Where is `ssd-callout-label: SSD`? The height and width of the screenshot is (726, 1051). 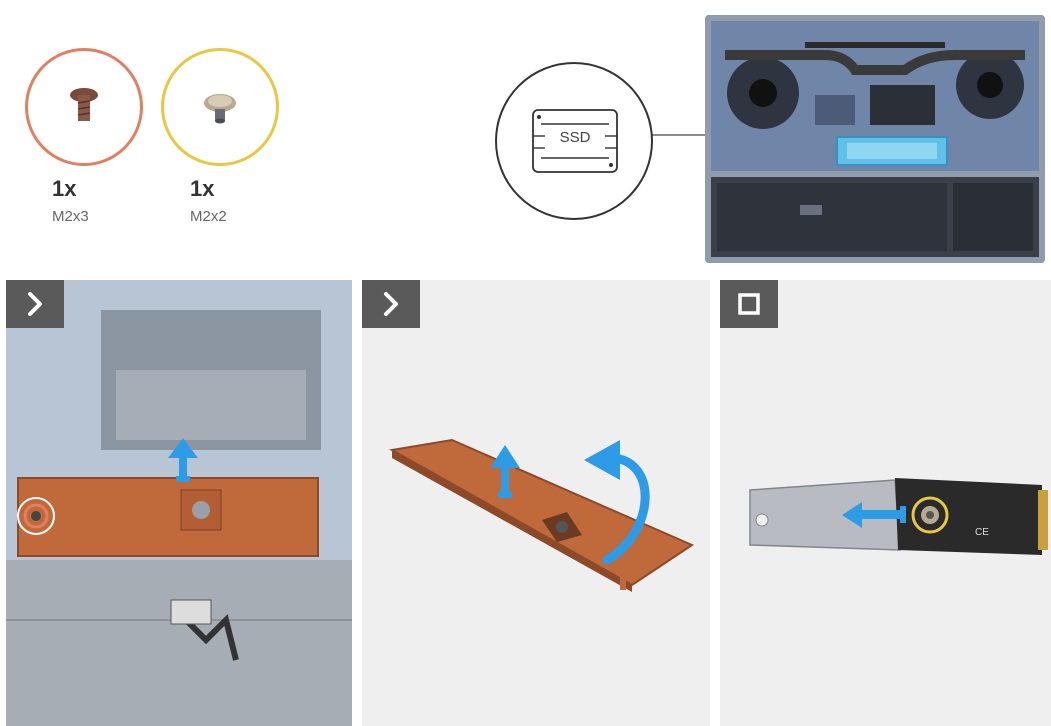
ssd-callout-label: SSD is located at coordinates (575, 137).